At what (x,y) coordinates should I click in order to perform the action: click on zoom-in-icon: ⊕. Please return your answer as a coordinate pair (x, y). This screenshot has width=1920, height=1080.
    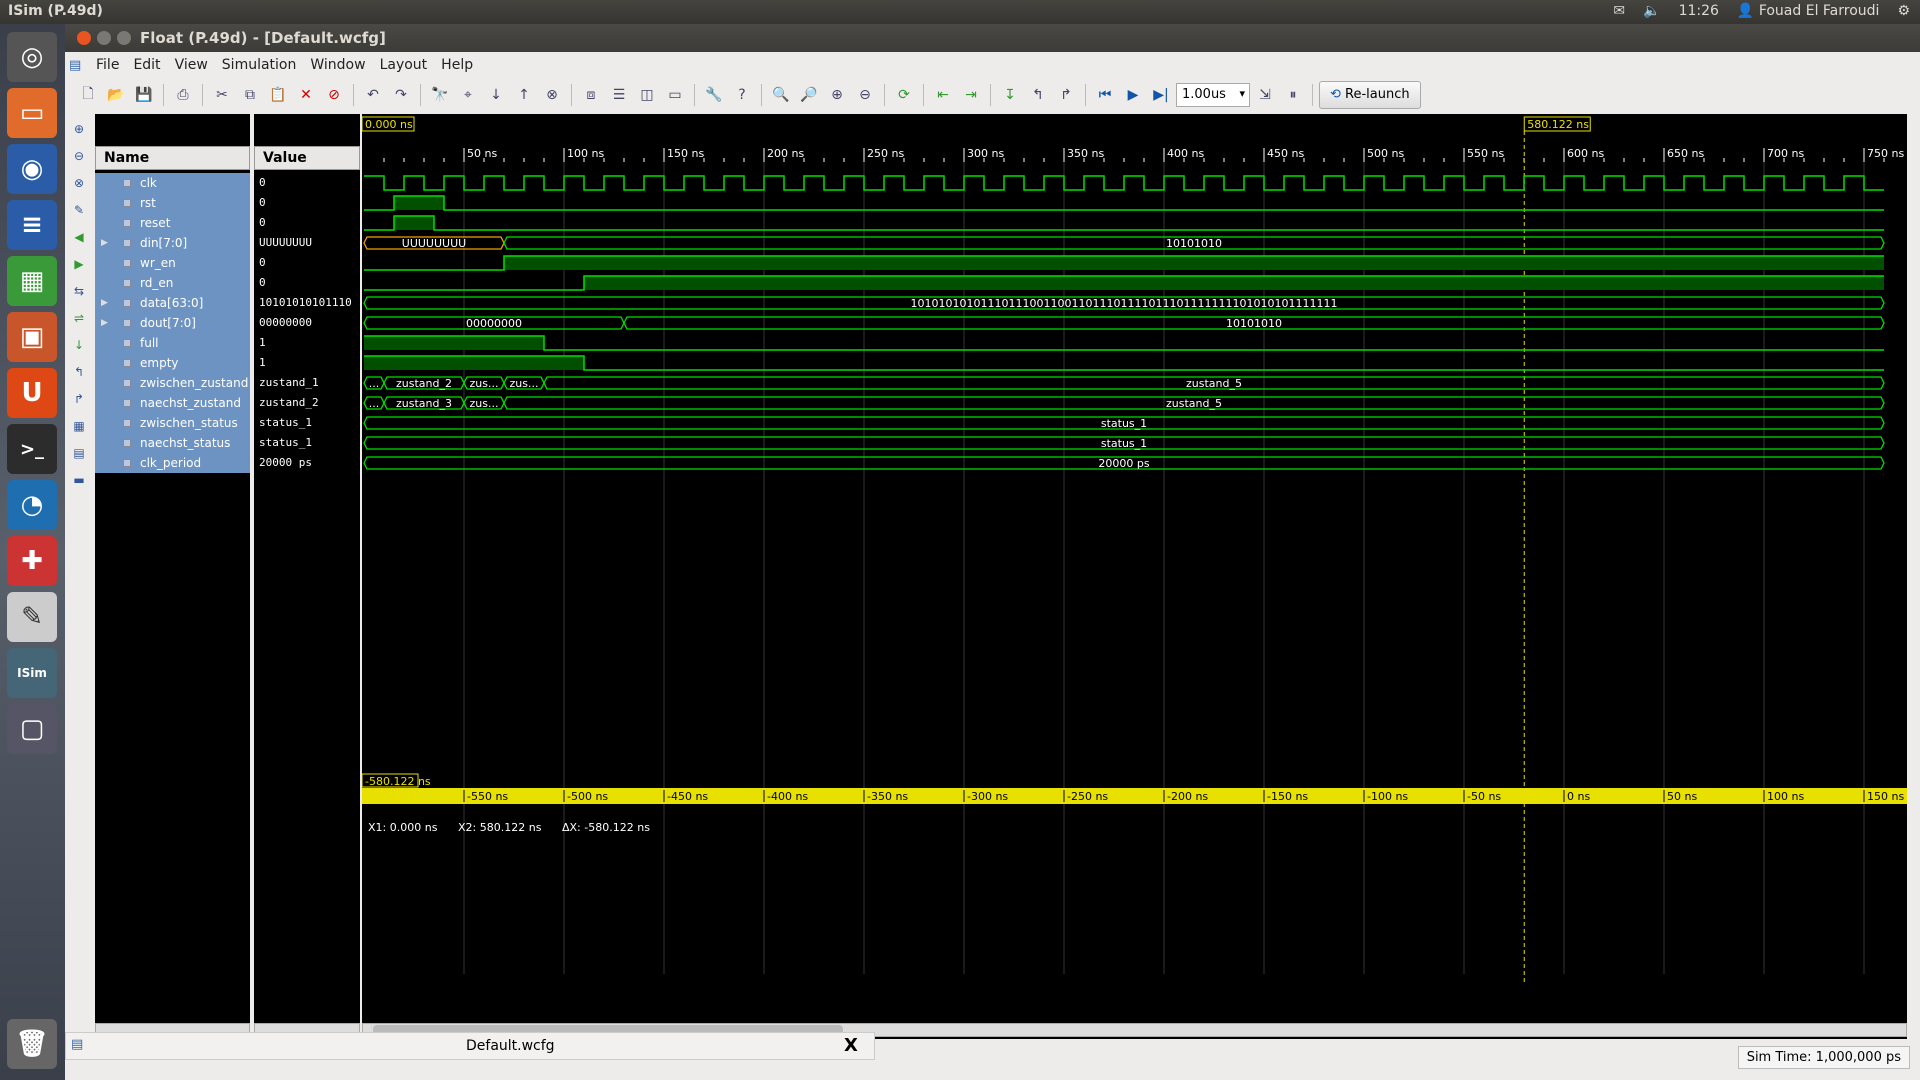
    Looking at the image, I should click on (79, 129).